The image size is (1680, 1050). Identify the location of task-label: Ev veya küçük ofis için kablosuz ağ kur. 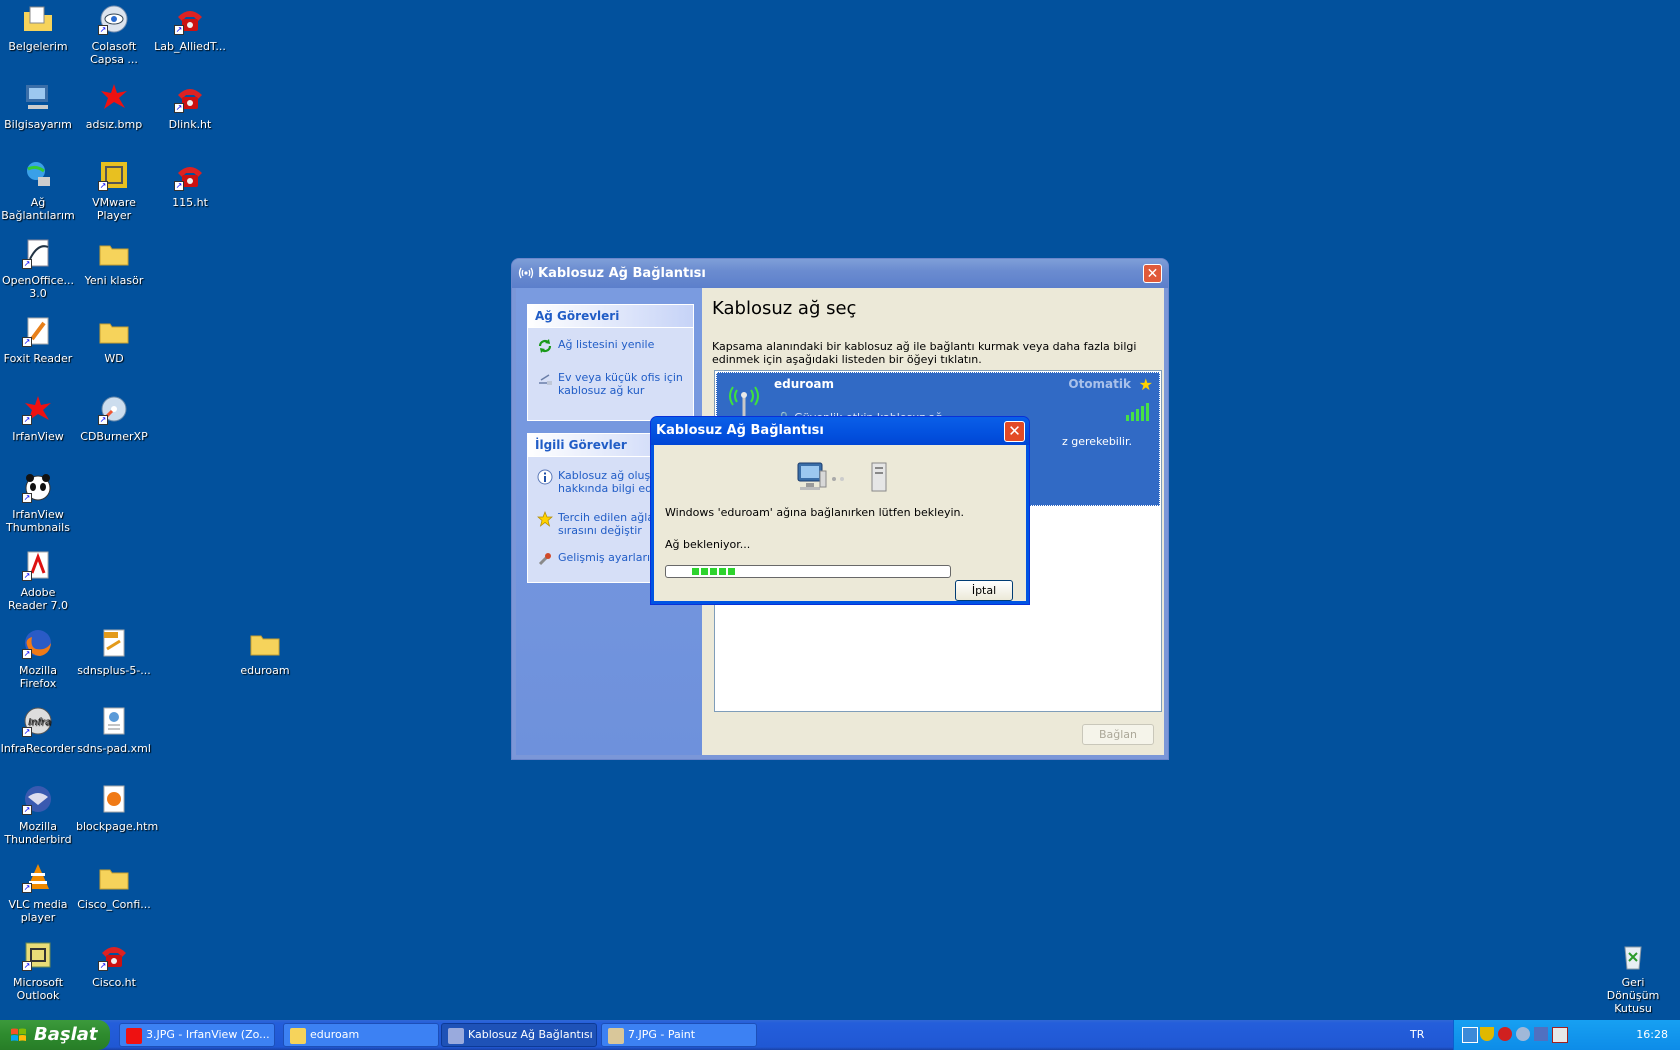
(620, 384).